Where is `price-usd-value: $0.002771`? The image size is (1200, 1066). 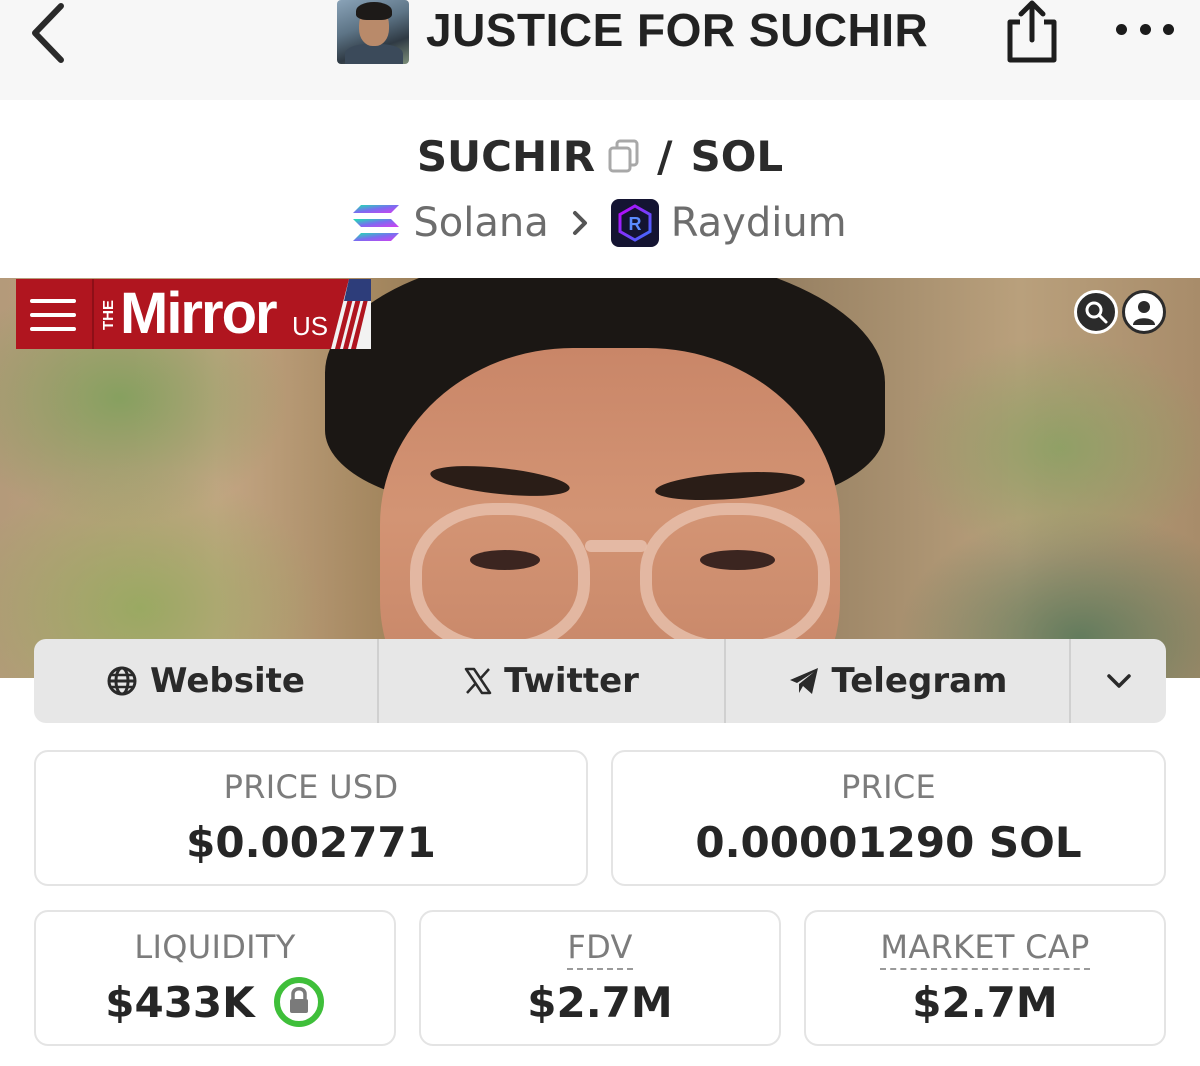
price-usd-value: $0.002771 is located at coordinates (311, 842).